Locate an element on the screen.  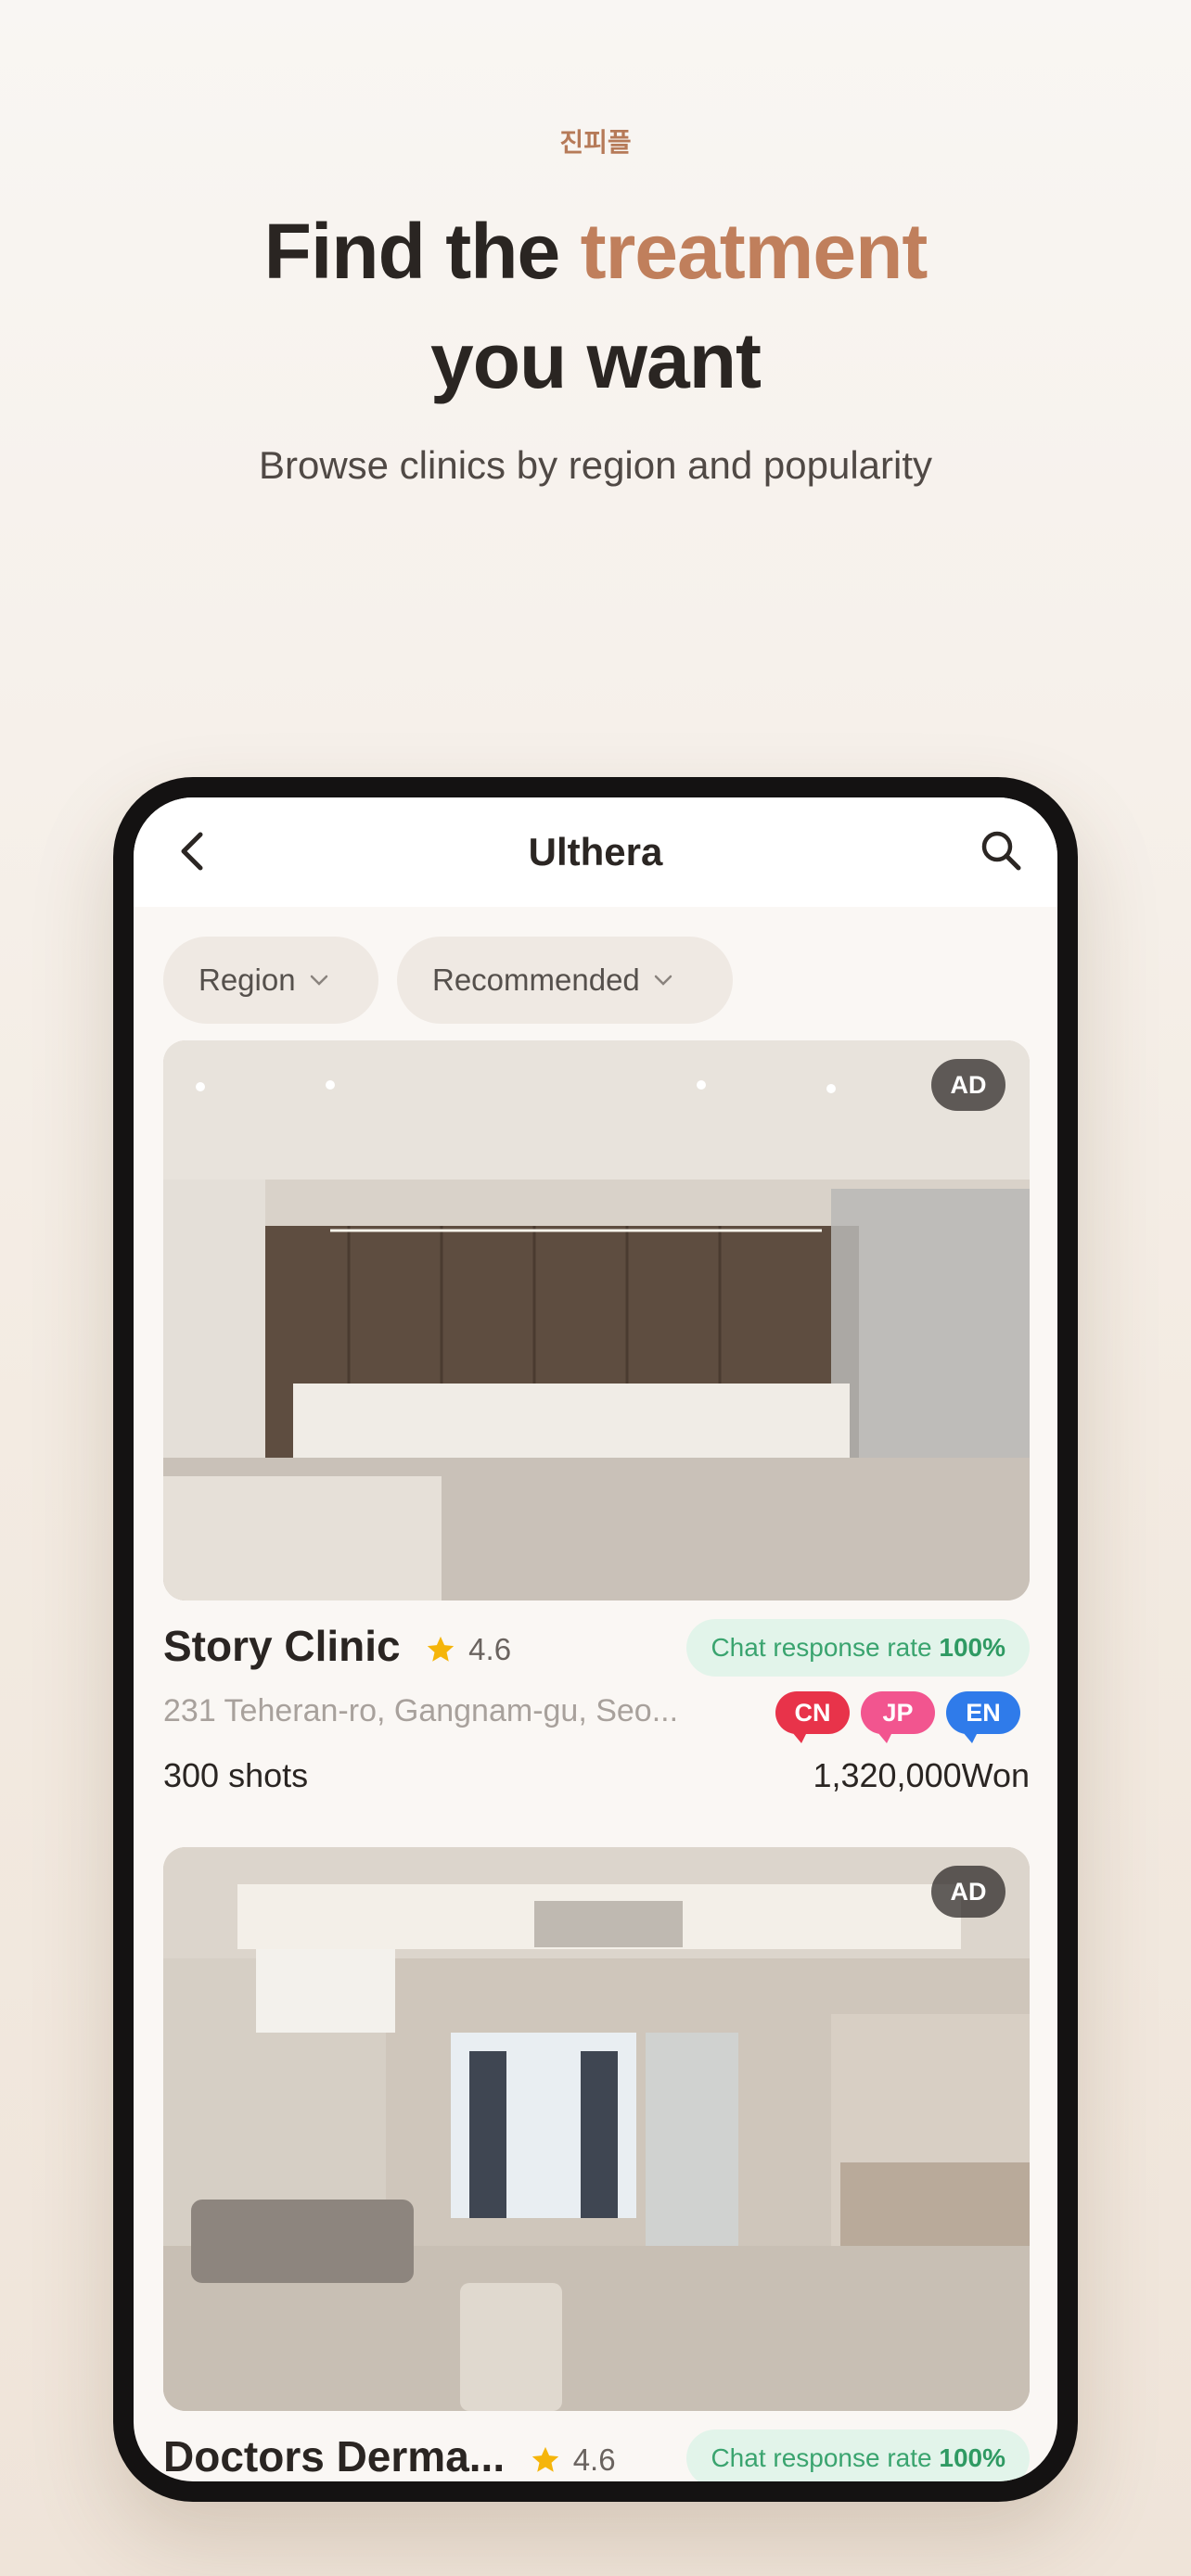
brand-label: 진피플 is located at coordinates (595, 142).